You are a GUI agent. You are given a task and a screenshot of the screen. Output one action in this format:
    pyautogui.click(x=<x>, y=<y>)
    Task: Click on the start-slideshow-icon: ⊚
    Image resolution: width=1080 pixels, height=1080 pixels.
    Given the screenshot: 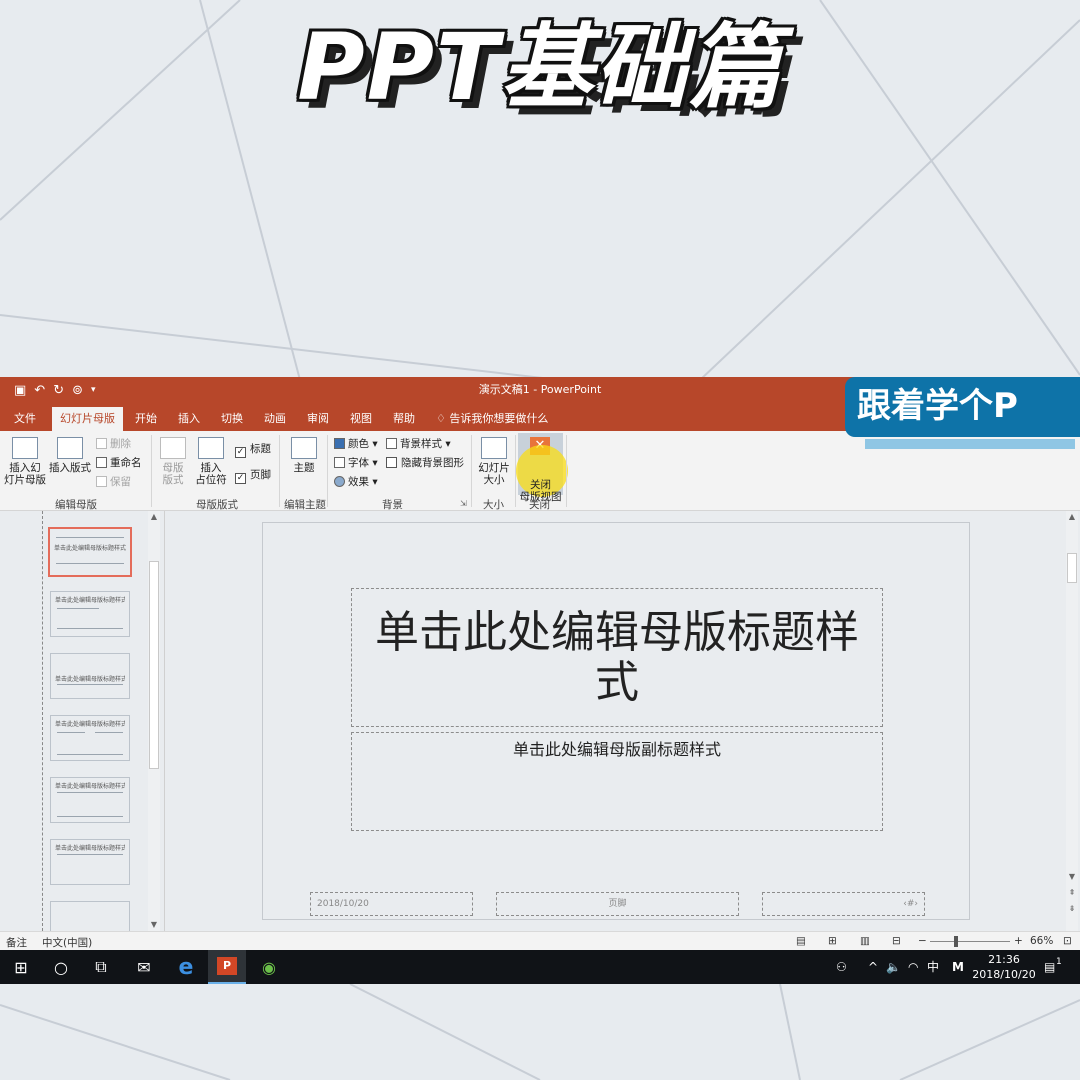 What is the action you would take?
    pyautogui.click(x=77, y=390)
    